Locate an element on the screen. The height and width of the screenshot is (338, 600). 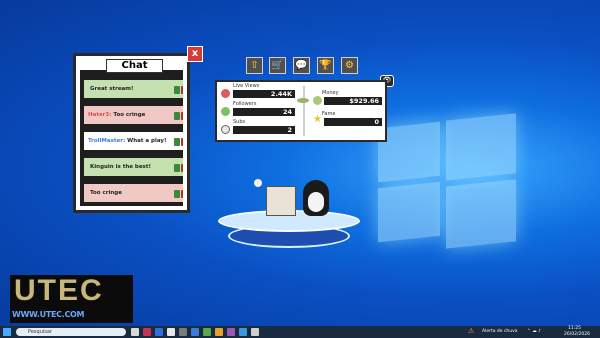
logo-letters: UTEC is located at coordinates (59, 290).